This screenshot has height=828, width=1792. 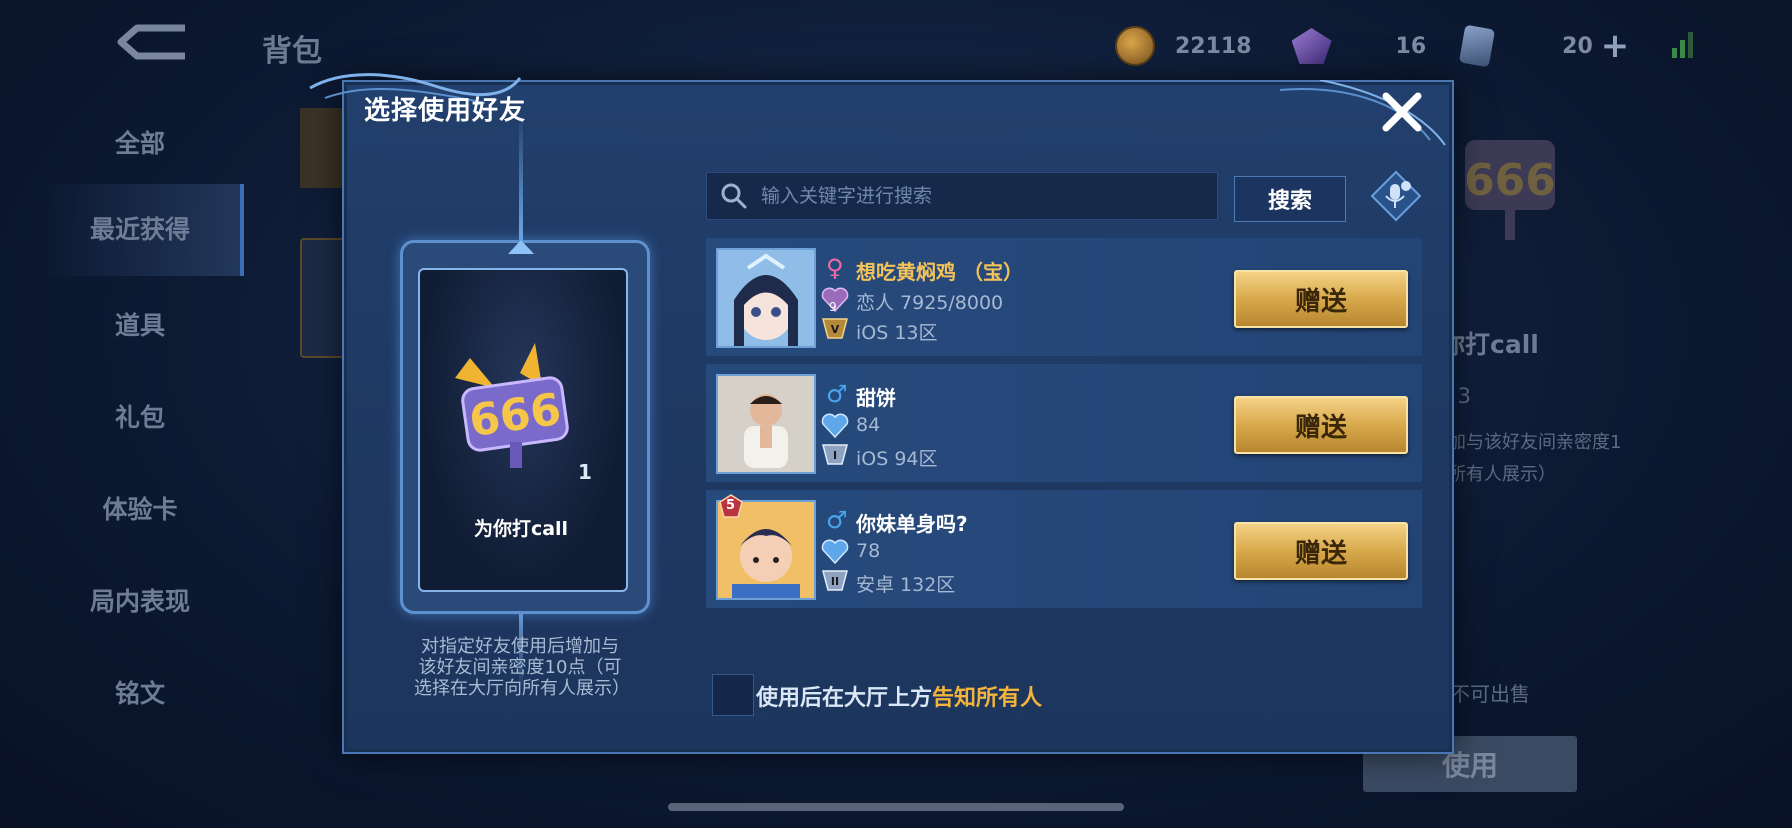 What do you see at coordinates (512, 405) in the screenshot?
I see `call-666-item-icon: 666` at bounding box center [512, 405].